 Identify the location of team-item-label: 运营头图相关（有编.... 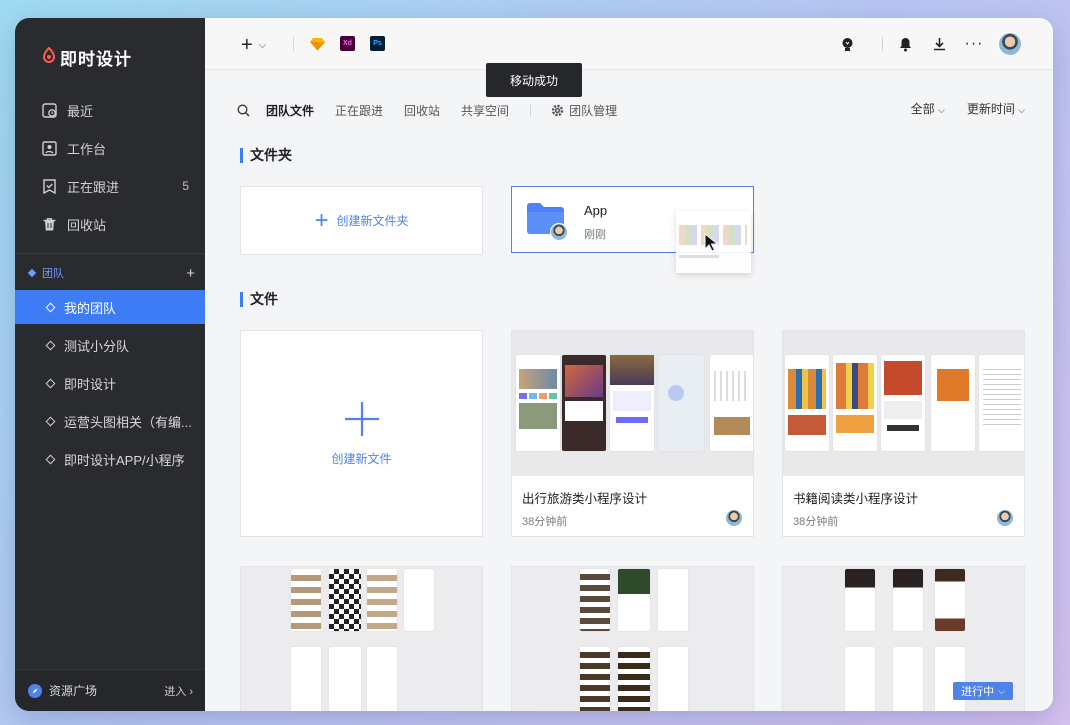
(128, 422).